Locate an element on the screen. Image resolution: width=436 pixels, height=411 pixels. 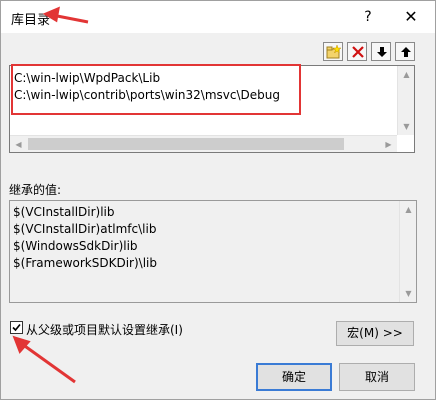
inherited-value: $(VCInstallDir)atlmfc\lib is located at coordinates (85, 229).